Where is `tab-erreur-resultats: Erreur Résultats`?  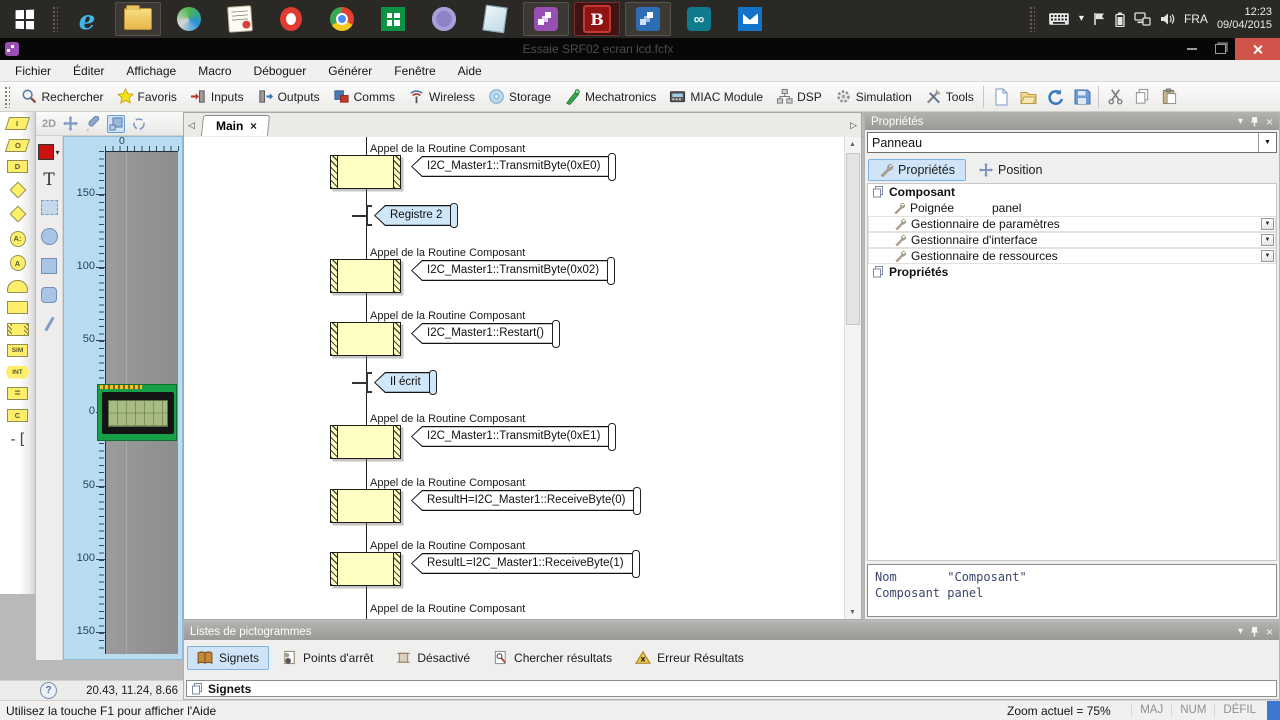 tab-erreur-resultats: Erreur Résultats is located at coordinates (689, 657).